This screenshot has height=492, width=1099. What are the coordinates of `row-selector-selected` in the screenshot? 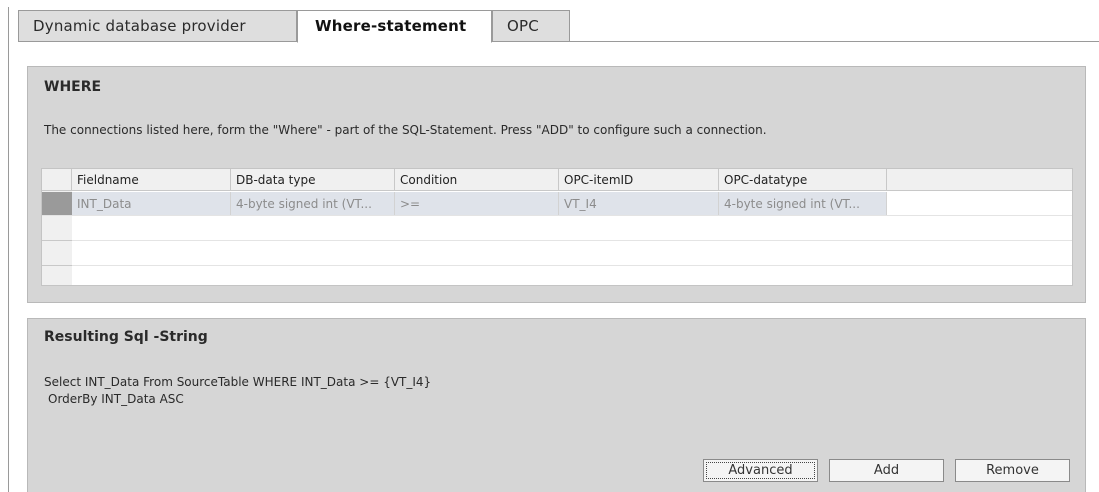 It's located at (57, 203).